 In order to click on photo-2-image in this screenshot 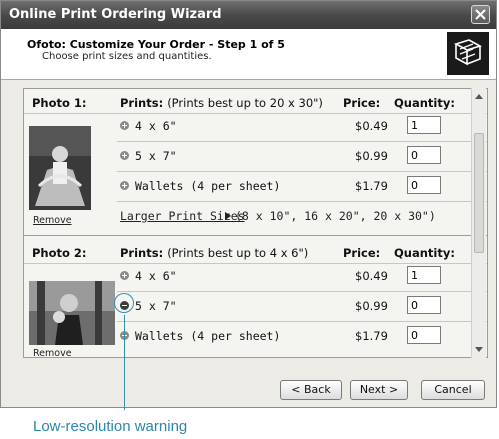, I will do `click(72, 313)`.